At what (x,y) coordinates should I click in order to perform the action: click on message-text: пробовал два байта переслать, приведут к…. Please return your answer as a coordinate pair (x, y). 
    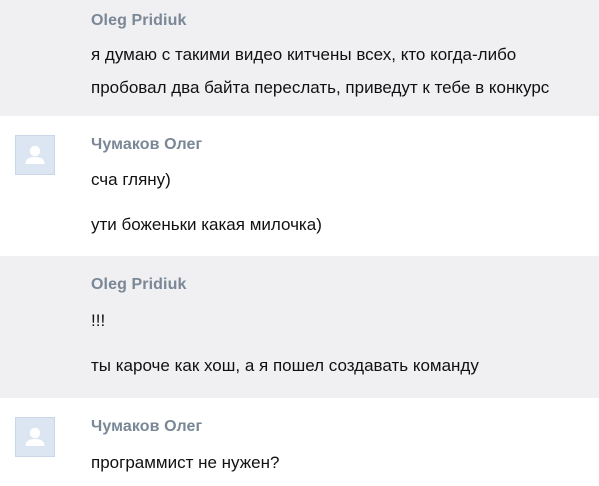
    Looking at the image, I should click on (320, 87).